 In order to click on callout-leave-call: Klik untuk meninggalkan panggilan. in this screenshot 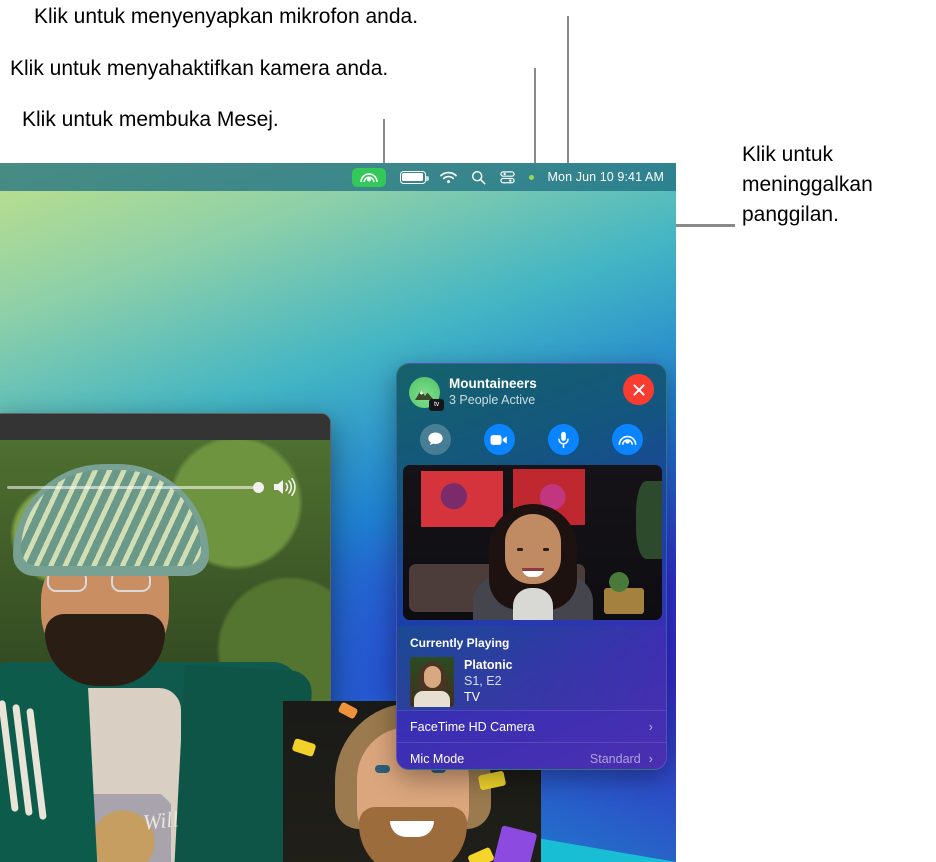, I will do `click(807, 184)`.